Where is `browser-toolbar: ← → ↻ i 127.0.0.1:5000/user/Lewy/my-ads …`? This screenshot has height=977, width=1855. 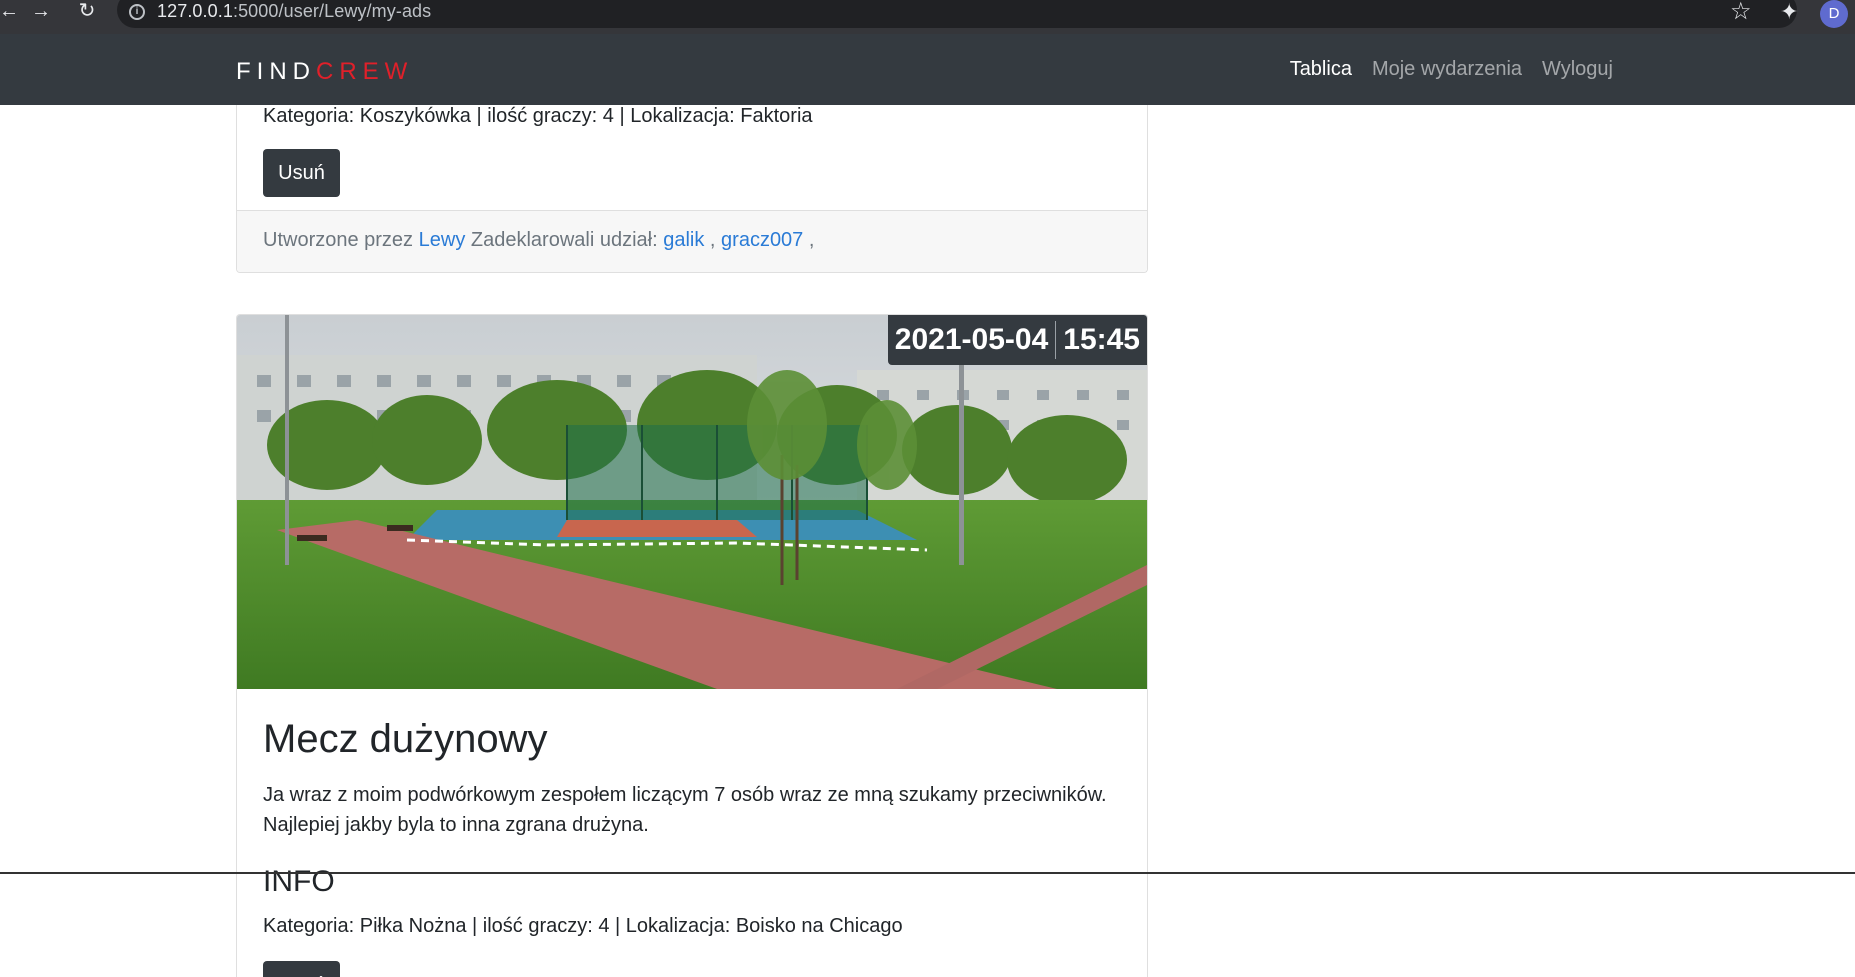
browser-toolbar: ← → ↻ i 127.0.0.1:5000/user/Lewy/my-ads … is located at coordinates (927, 17).